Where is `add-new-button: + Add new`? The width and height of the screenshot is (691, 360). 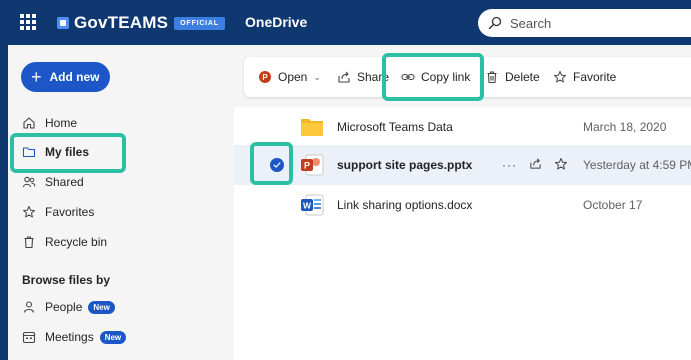
add-new-button: + Add new is located at coordinates (65, 77).